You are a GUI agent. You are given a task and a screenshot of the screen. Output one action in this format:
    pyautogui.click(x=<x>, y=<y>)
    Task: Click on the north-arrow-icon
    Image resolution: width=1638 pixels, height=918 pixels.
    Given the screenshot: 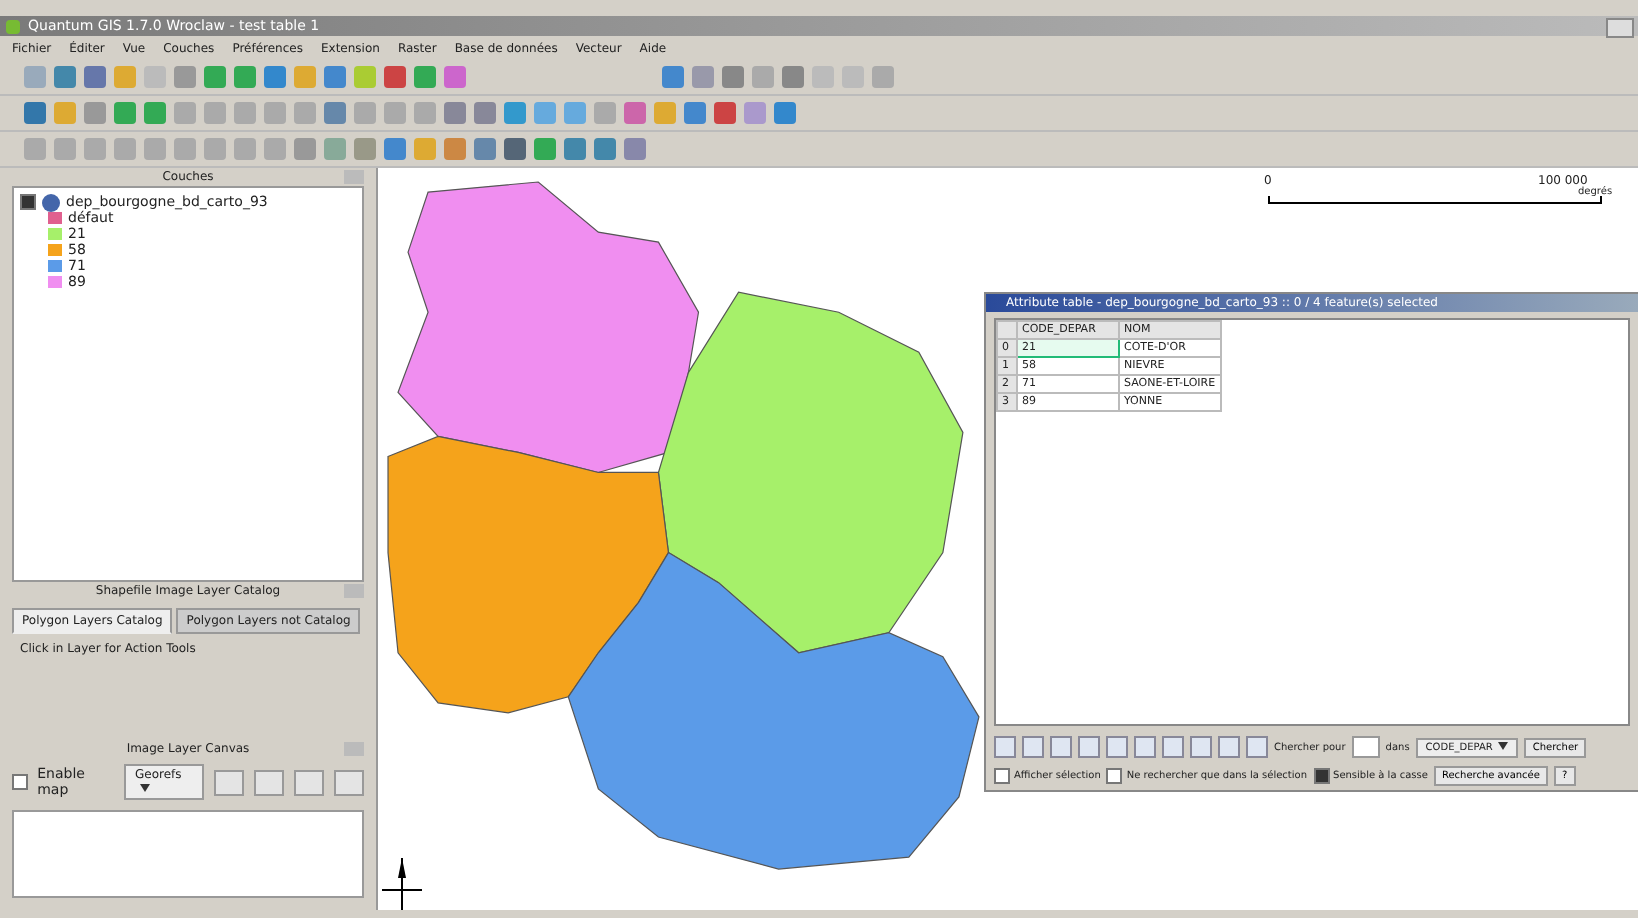 What is the action you would take?
    pyautogui.click(x=402, y=884)
    